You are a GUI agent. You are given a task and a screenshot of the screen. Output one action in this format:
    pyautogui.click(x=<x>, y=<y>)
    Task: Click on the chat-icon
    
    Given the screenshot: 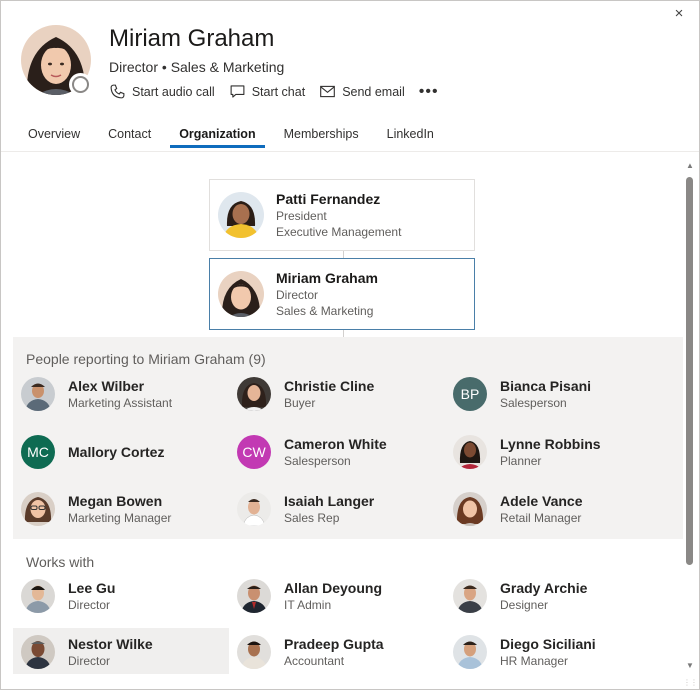 What is the action you would take?
    pyautogui.click(x=237, y=91)
    